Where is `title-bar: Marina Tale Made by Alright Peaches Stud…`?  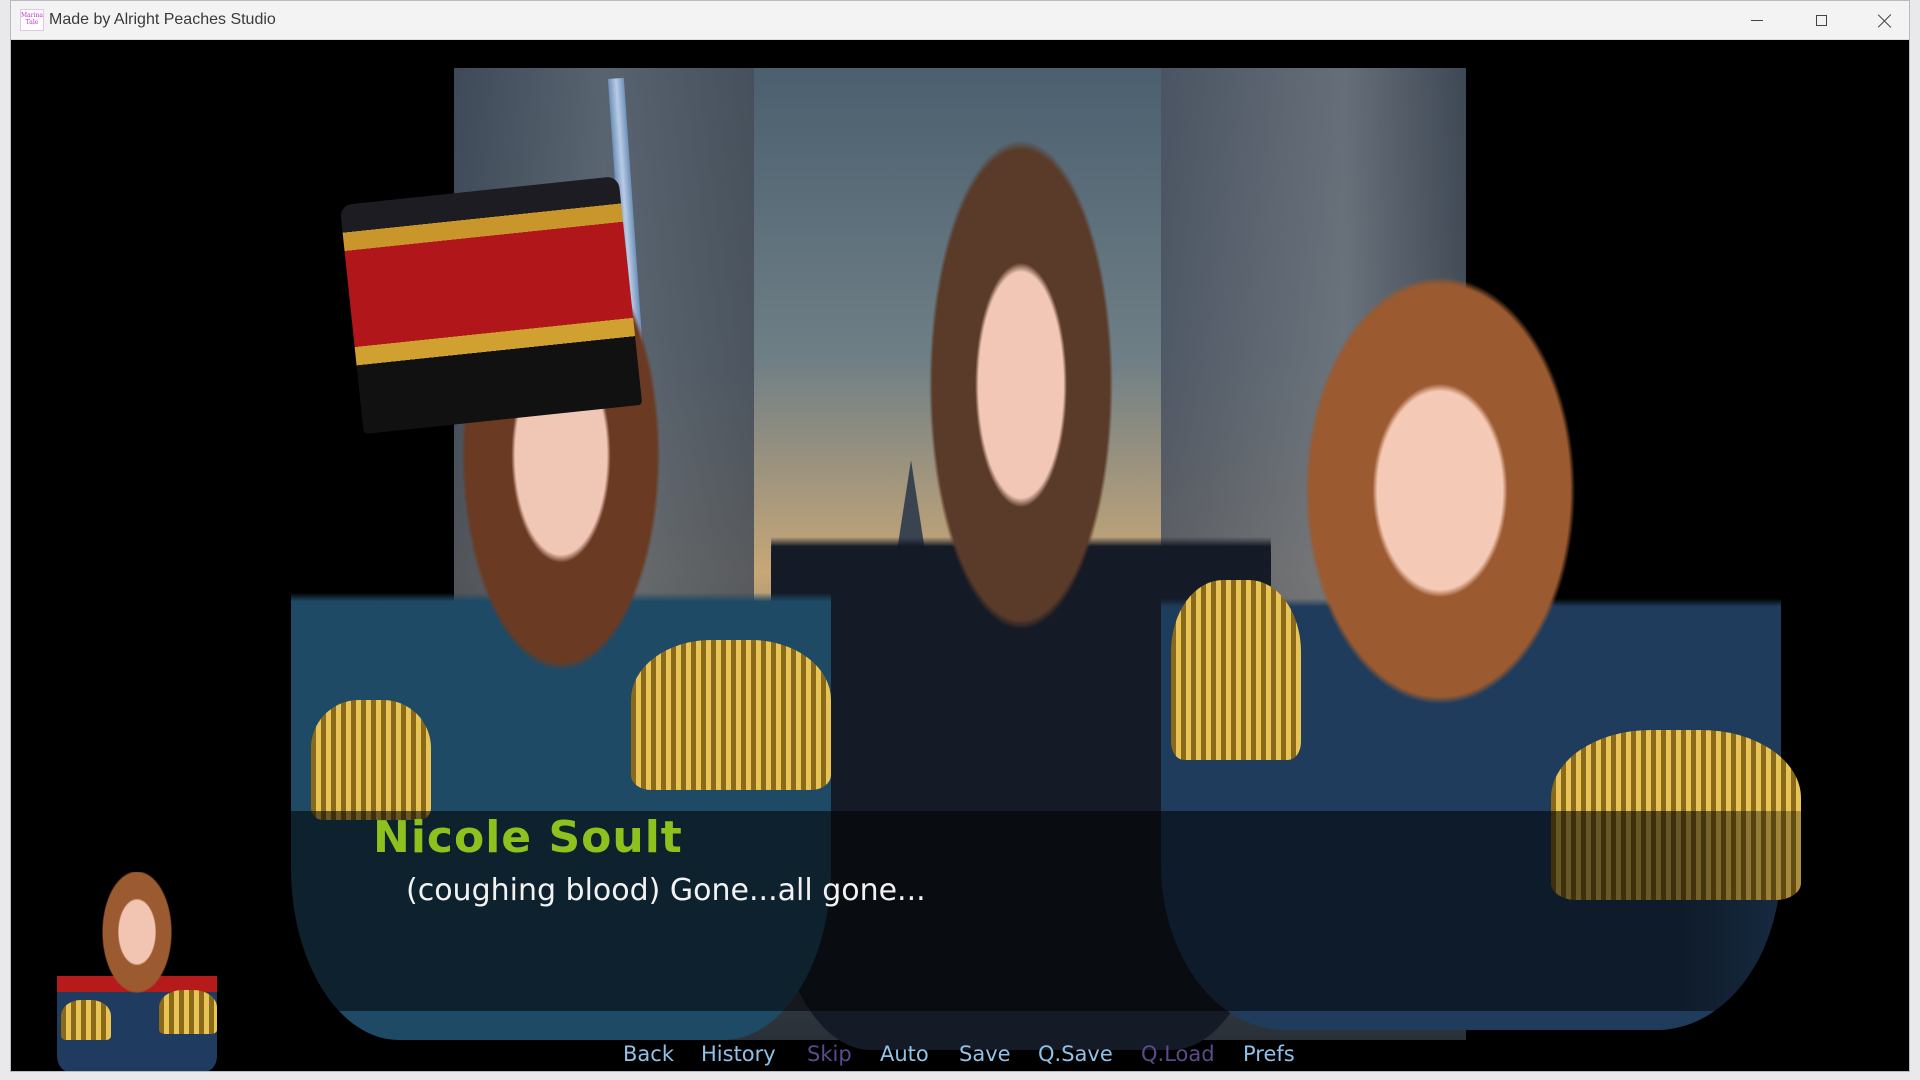
title-bar: Marina Tale Made by Alright Peaches Stud… is located at coordinates (960, 20).